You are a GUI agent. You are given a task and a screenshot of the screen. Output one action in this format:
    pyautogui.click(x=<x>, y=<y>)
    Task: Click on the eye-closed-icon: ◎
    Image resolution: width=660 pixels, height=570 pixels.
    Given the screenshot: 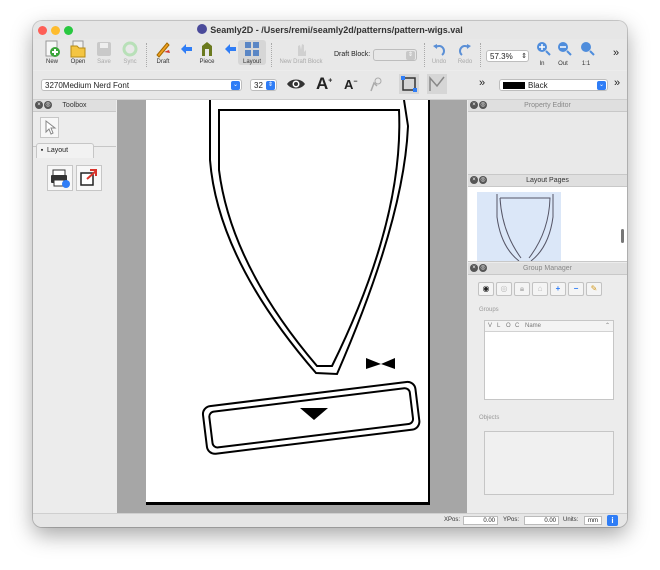 What is the action you would take?
    pyautogui.click(x=504, y=288)
    